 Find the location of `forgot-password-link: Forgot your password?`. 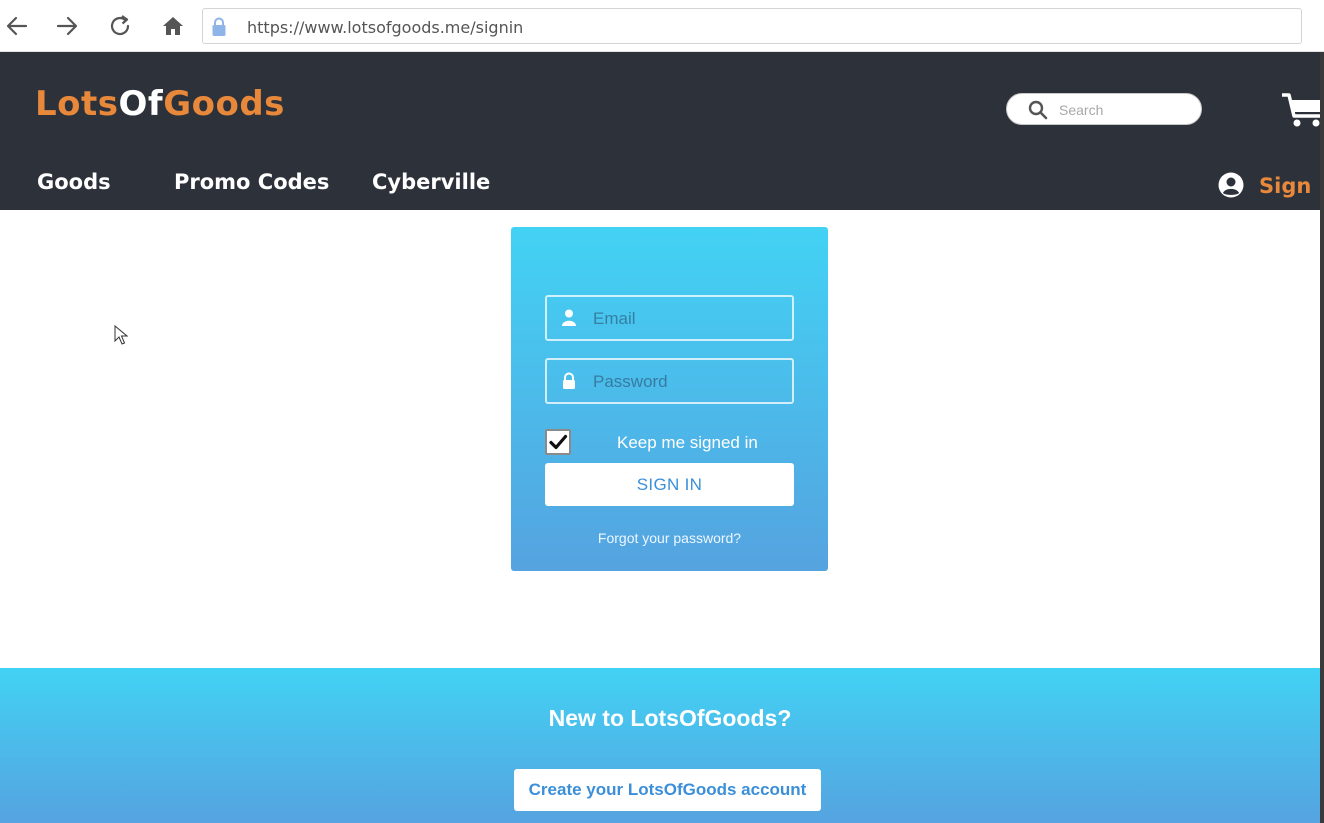

forgot-password-link: Forgot your password? is located at coordinates (669, 538).